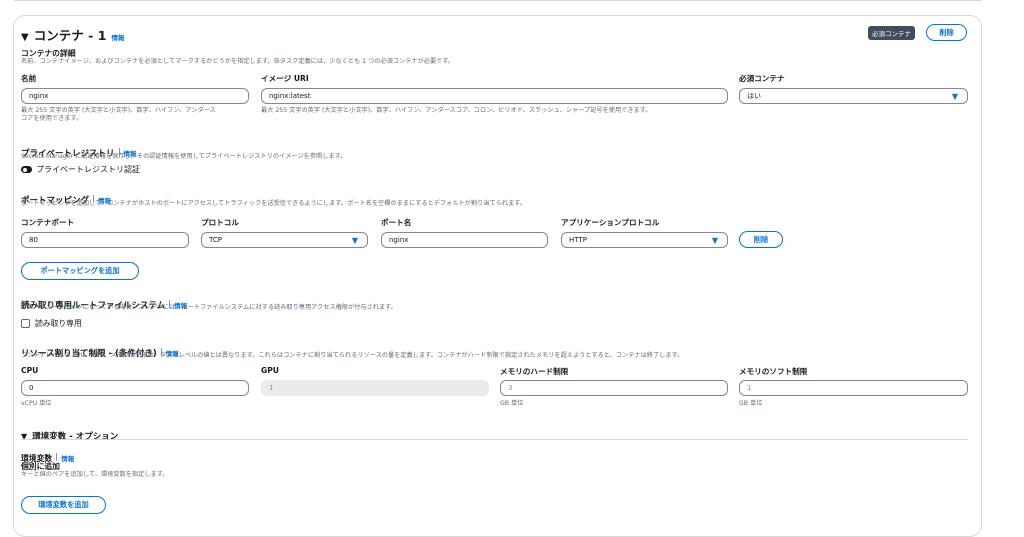  I want to click on readonly-checkbox, so click(25, 323).